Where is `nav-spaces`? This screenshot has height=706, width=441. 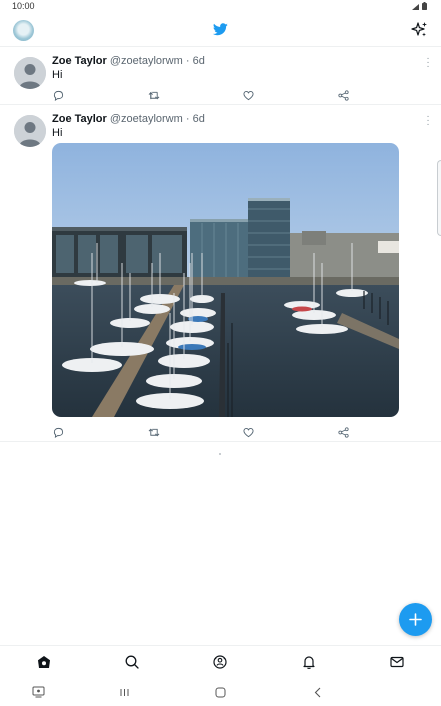 nav-spaces is located at coordinates (220, 662).